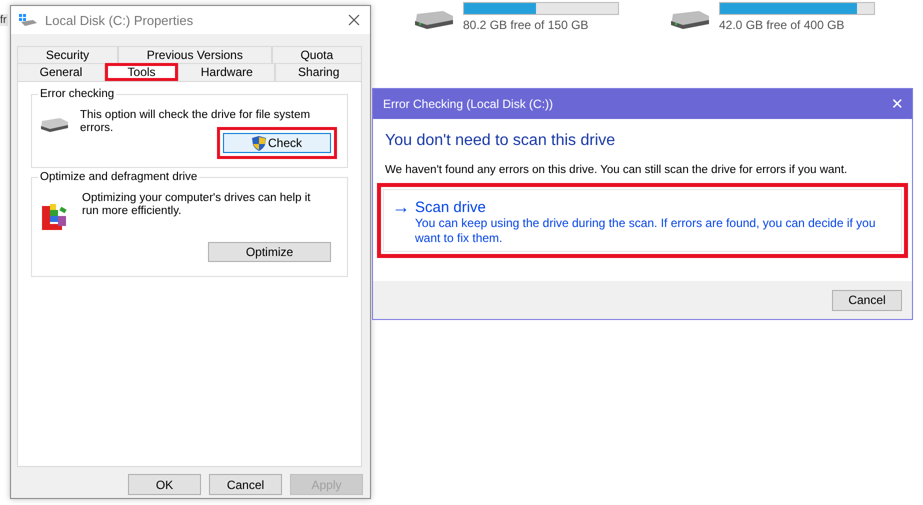 This screenshot has height=505, width=923. I want to click on tab: Hardware, so click(227, 72).